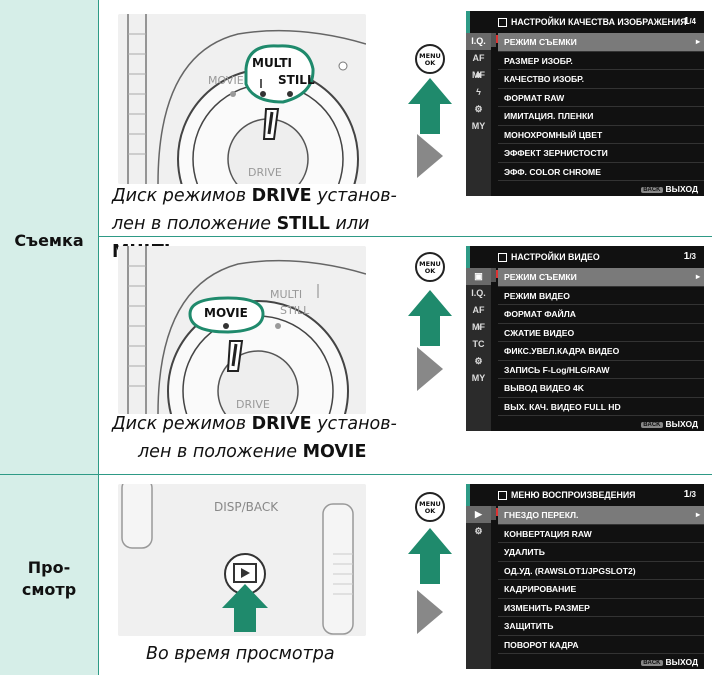  What do you see at coordinates (601, 172) in the screenshot?
I see `menu-item: ЭФФ. COLOR CHROME` at bounding box center [601, 172].